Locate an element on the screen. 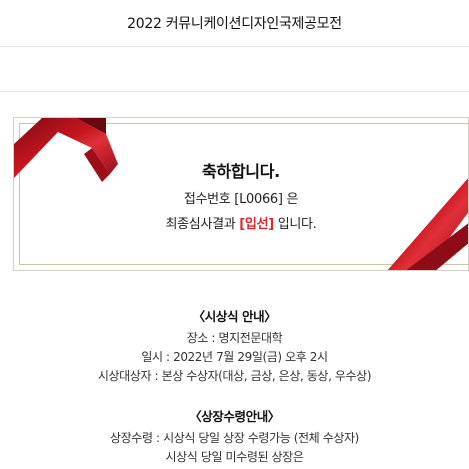 This screenshot has width=469, height=469. congrats-text: 축하합니다. is located at coordinates (241, 171).